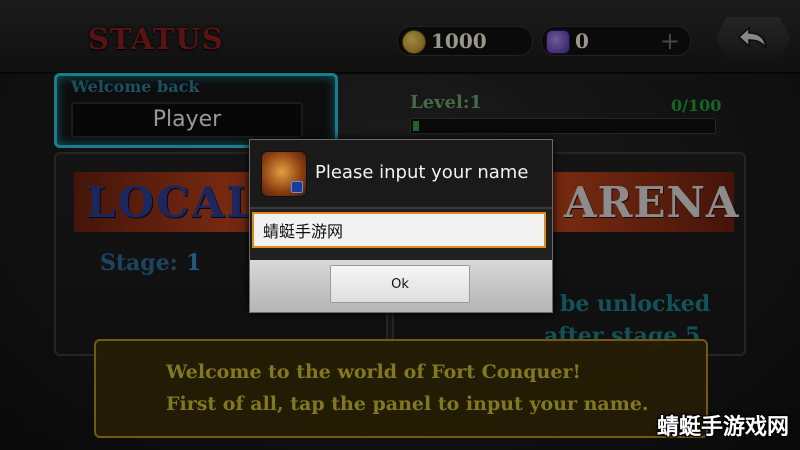 The height and width of the screenshot is (450, 800). I want to click on app-icon, so click(284, 174).